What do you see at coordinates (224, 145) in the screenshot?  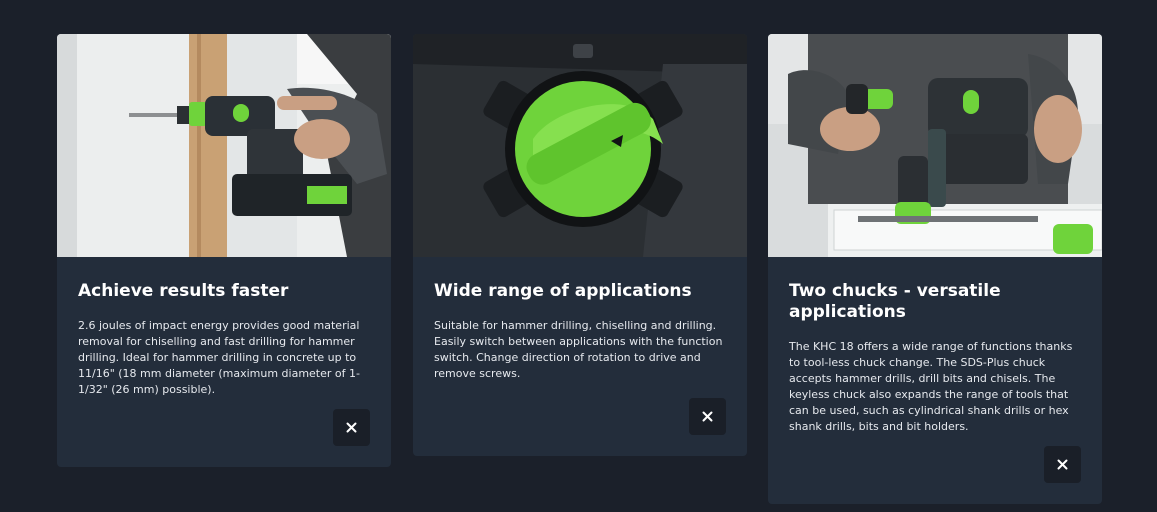 I see `drilling-wall-image` at bounding box center [224, 145].